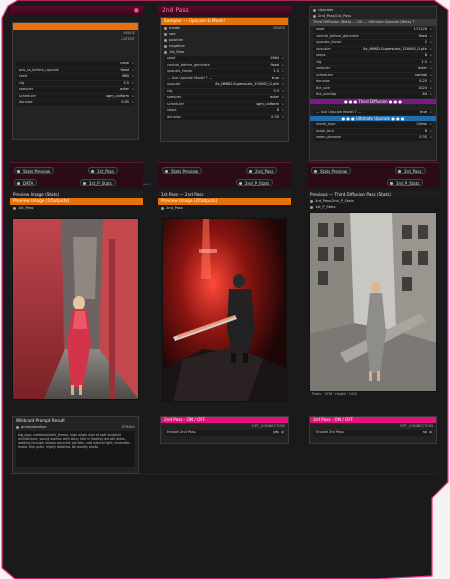  What do you see at coordinates (224, 201) in the screenshot?
I see `preview-node-header: Preview Image (2Outputs)` at bounding box center [224, 201].